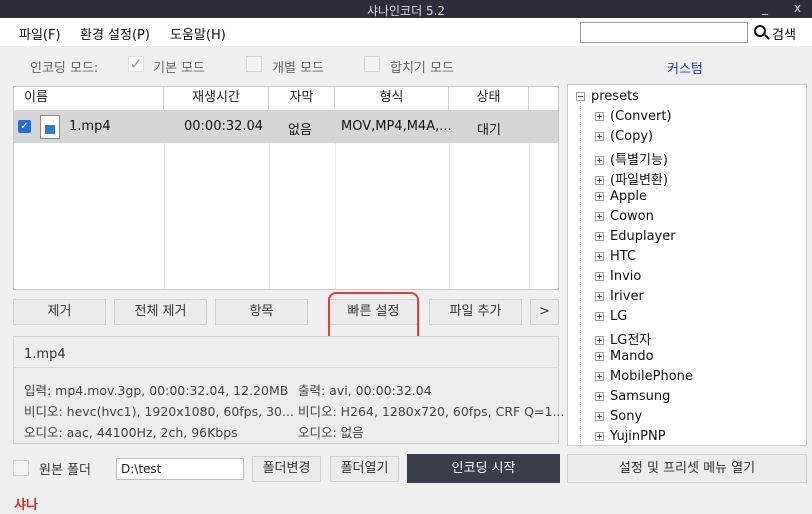  What do you see at coordinates (24, 126) in the screenshot?
I see `row-checkbox: ✓` at bounding box center [24, 126].